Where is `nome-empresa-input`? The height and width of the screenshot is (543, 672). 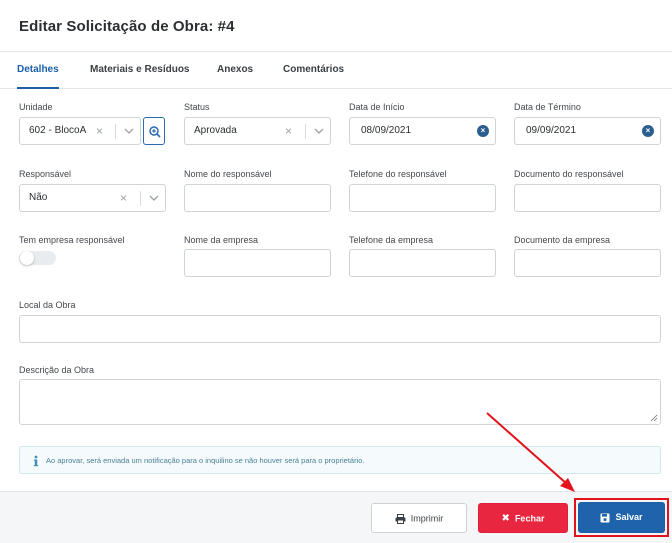 nome-empresa-input is located at coordinates (257, 263).